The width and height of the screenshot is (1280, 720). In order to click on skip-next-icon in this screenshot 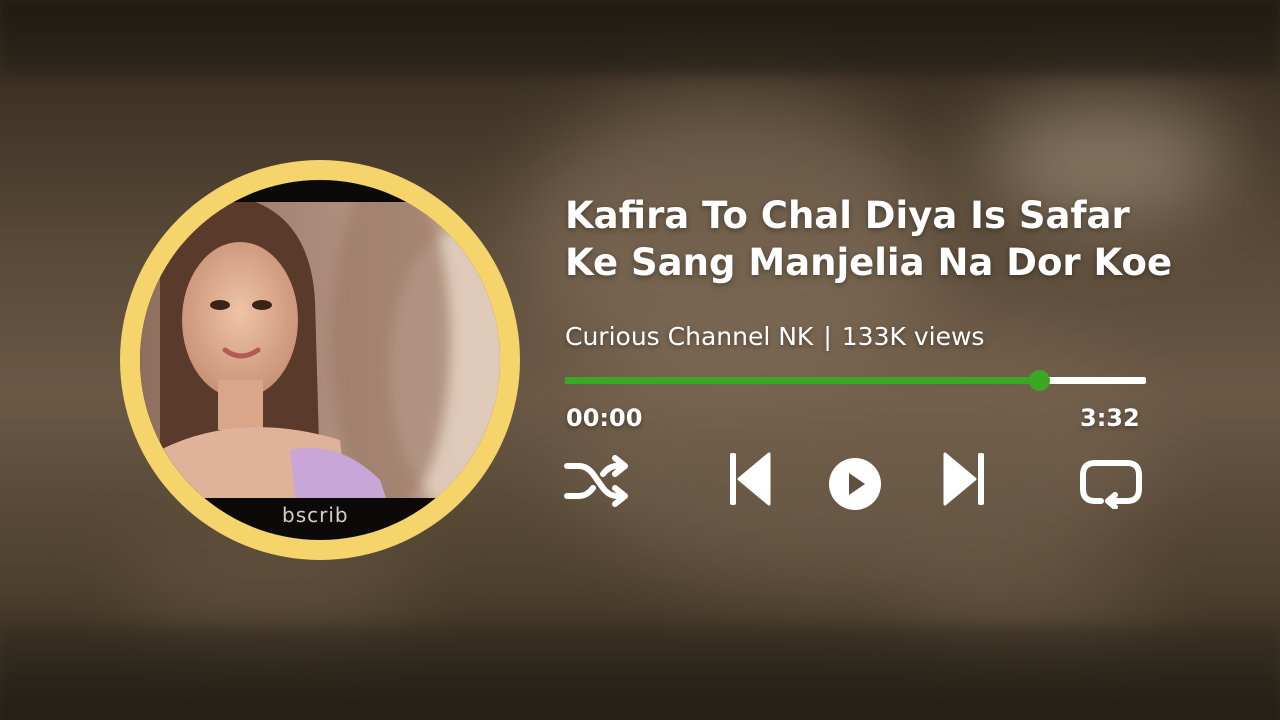, I will do `click(963, 479)`.